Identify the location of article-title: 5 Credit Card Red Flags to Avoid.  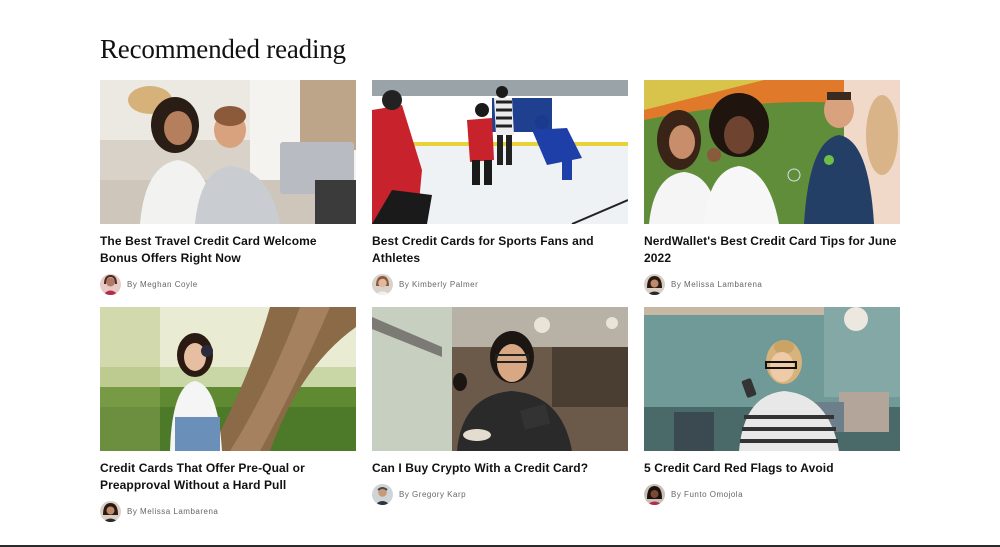
(772, 468).